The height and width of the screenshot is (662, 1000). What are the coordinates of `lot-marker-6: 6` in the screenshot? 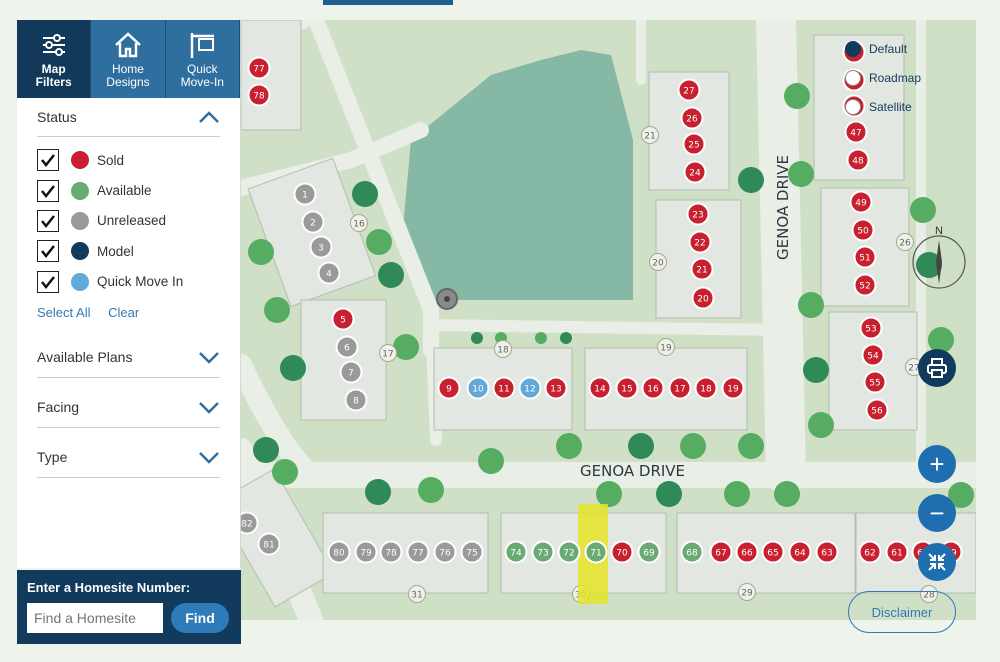 It's located at (347, 347).